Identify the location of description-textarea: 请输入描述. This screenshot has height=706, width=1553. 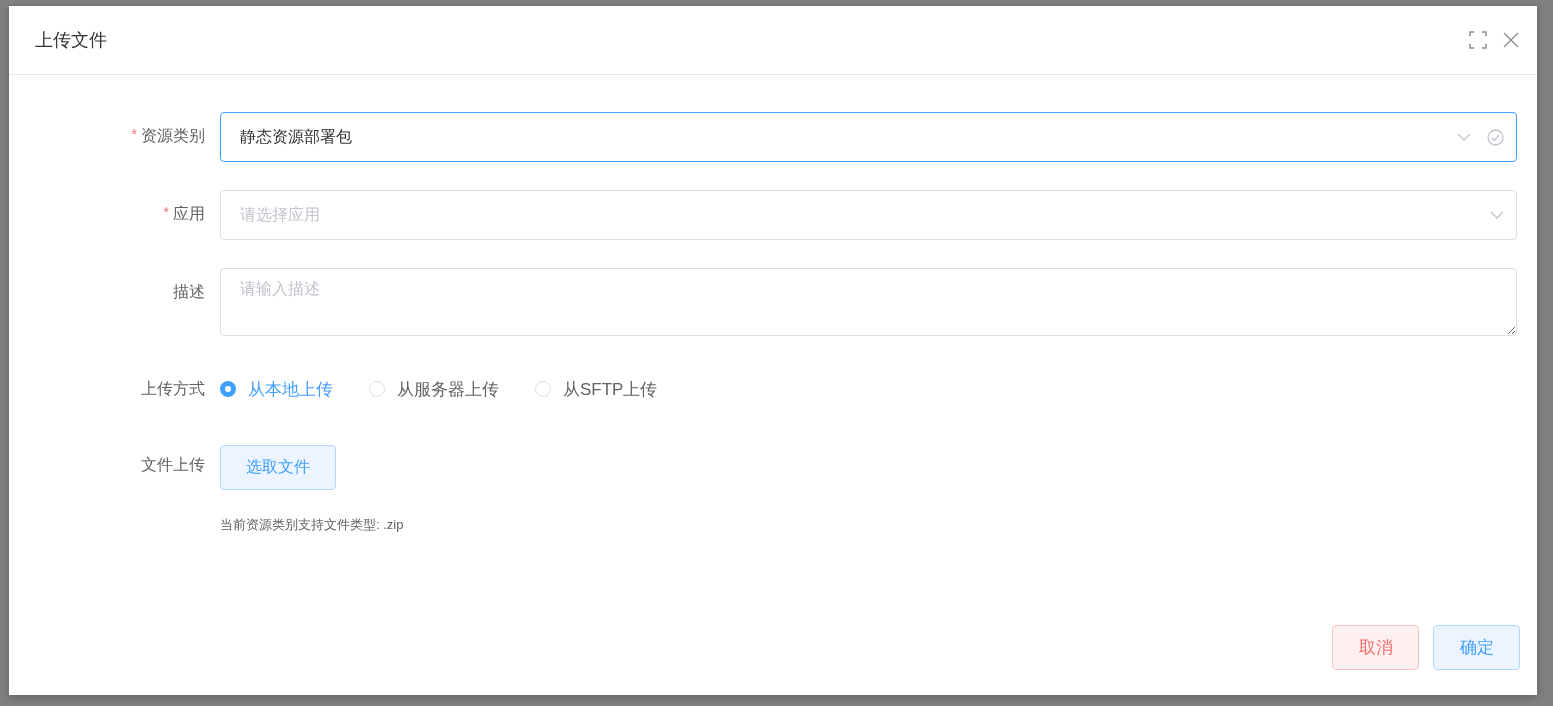
(868, 302).